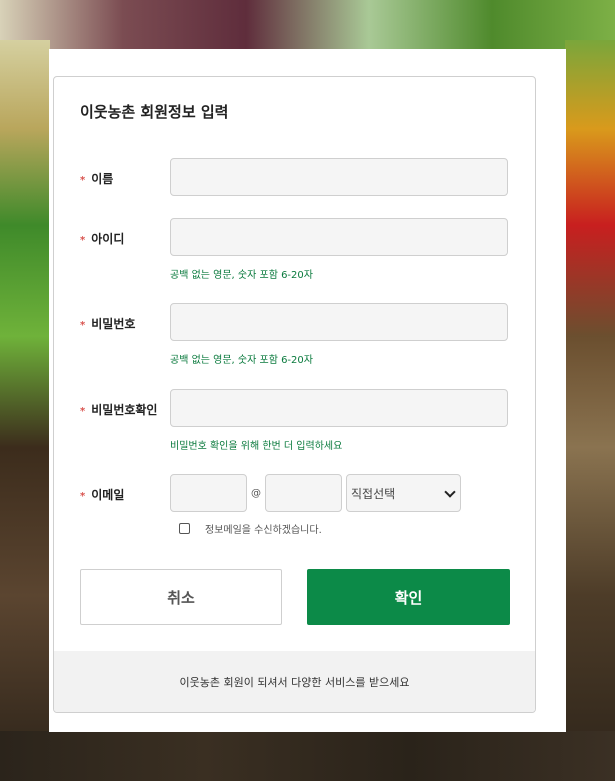 This screenshot has width=615, height=781. I want to click on confirm-button: 확인, so click(408, 597).